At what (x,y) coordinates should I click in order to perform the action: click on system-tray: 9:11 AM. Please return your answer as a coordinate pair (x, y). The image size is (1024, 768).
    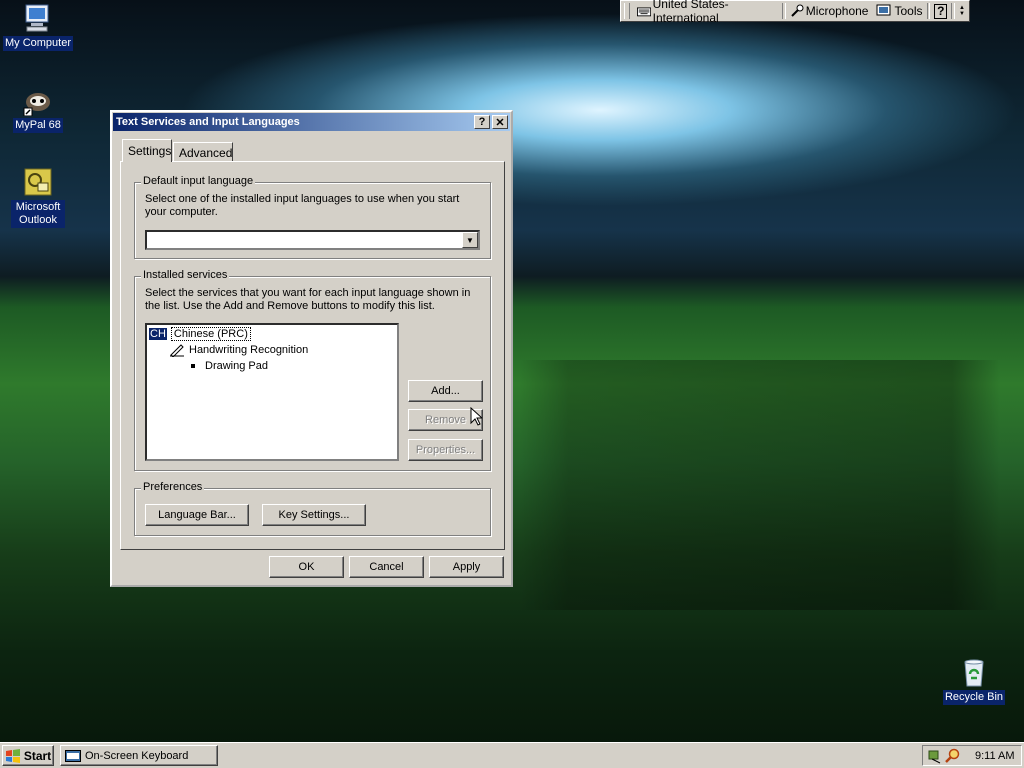
    Looking at the image, I should click on (972, 755).